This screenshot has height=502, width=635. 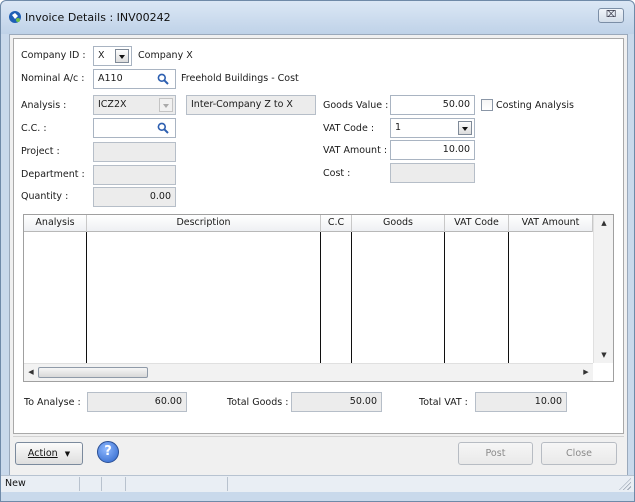 I want to click on column-header-cc: C.C, so click(x=336, y=223).